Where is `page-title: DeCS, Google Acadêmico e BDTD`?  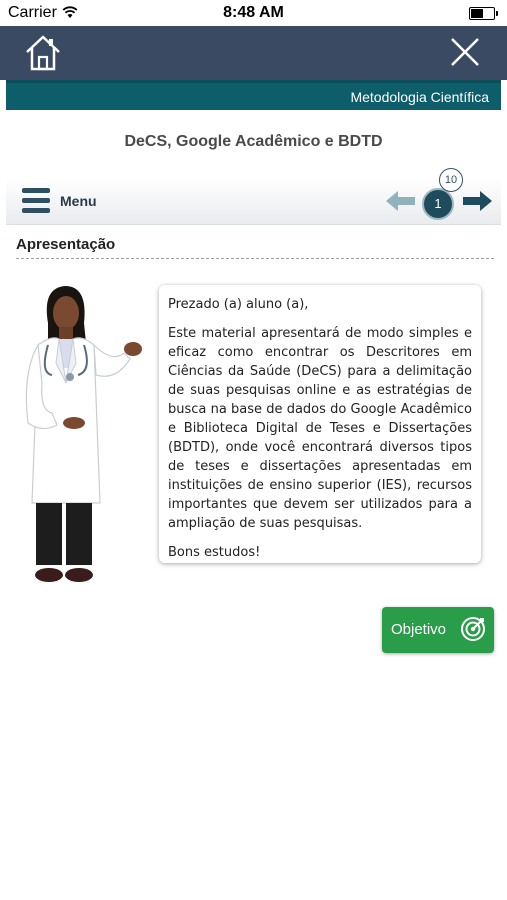 page-title: DeCS, Google Acadêmico e BDTD is located at coordinates (253, 141).